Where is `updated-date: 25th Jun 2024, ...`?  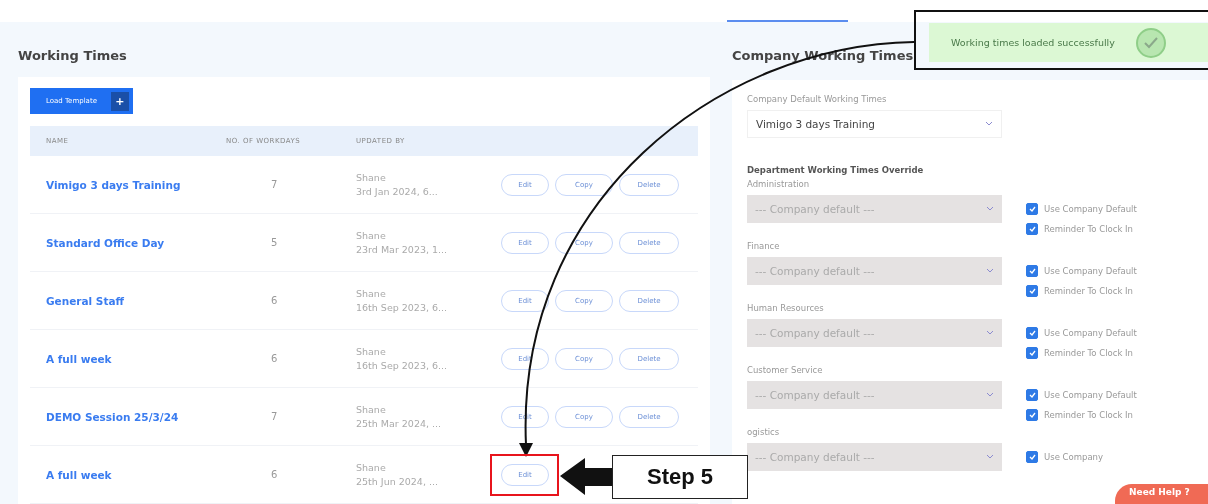
updated-date: 25th Jun 2024, ... is located at coordinates (397, 481).